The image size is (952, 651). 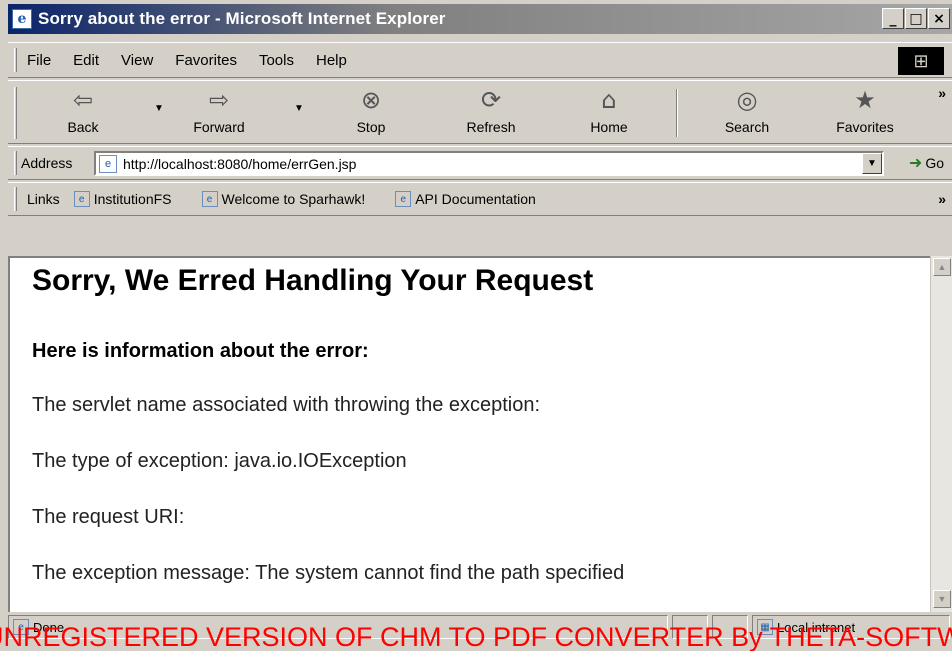 What do you see at coordinates (915, 163) in the screenshot?
I see `go-arrow-icon: ➜` at bounding box center [915, 163].